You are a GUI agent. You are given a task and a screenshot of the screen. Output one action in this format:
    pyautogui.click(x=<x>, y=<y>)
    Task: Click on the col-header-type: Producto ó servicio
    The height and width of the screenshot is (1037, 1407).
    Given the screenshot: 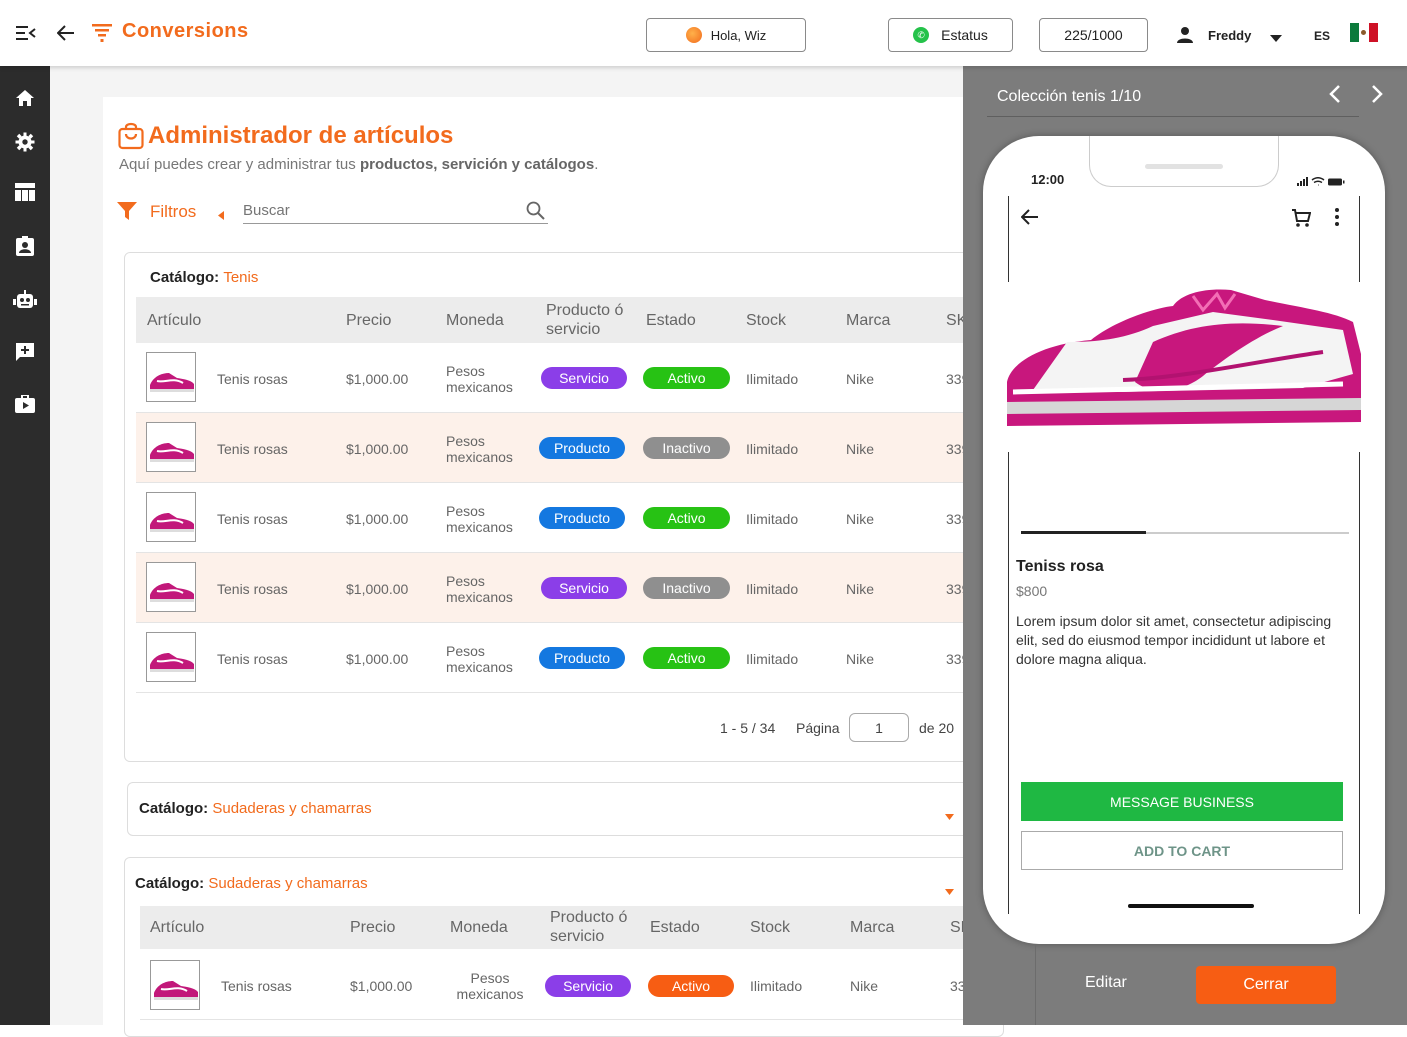 What is the action you would take?
    pyautogui.click(x=589, y=927)
    